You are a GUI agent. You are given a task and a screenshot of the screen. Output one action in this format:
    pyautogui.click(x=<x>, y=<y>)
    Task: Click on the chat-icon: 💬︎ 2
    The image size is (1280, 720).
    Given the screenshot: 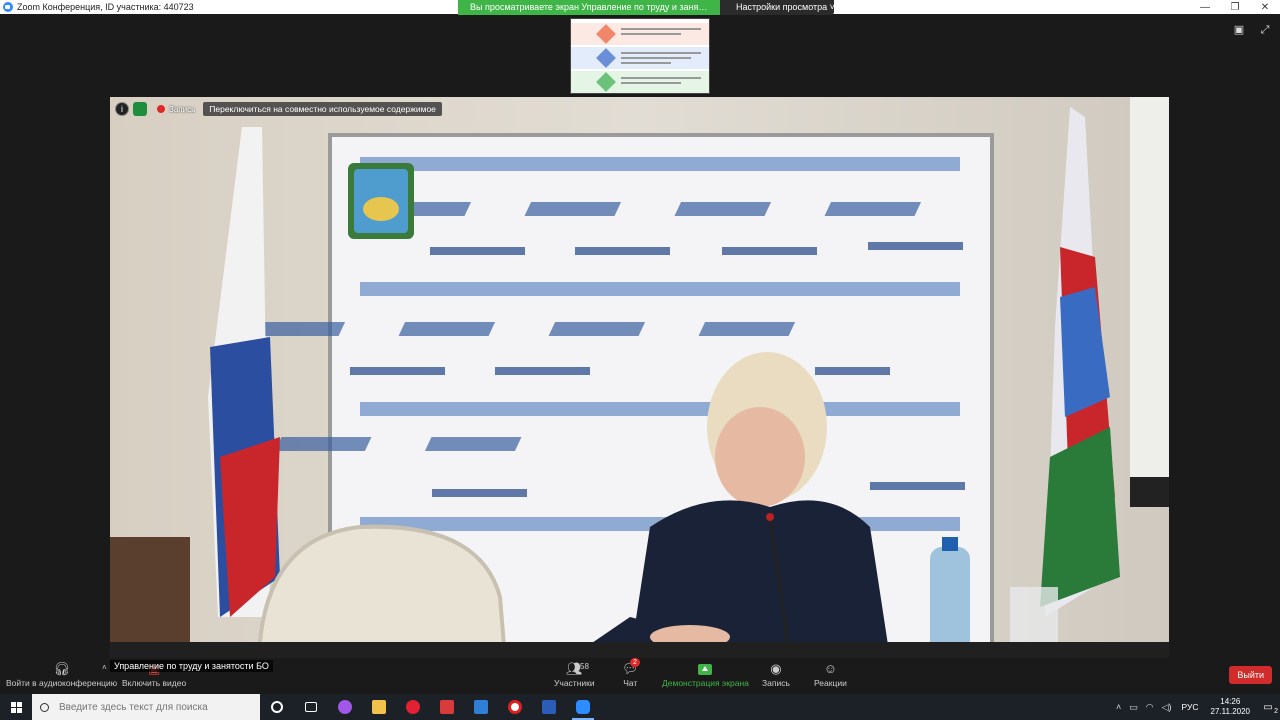 What is the action you would take?
    pyautogui.click(x=631, y=667)
    